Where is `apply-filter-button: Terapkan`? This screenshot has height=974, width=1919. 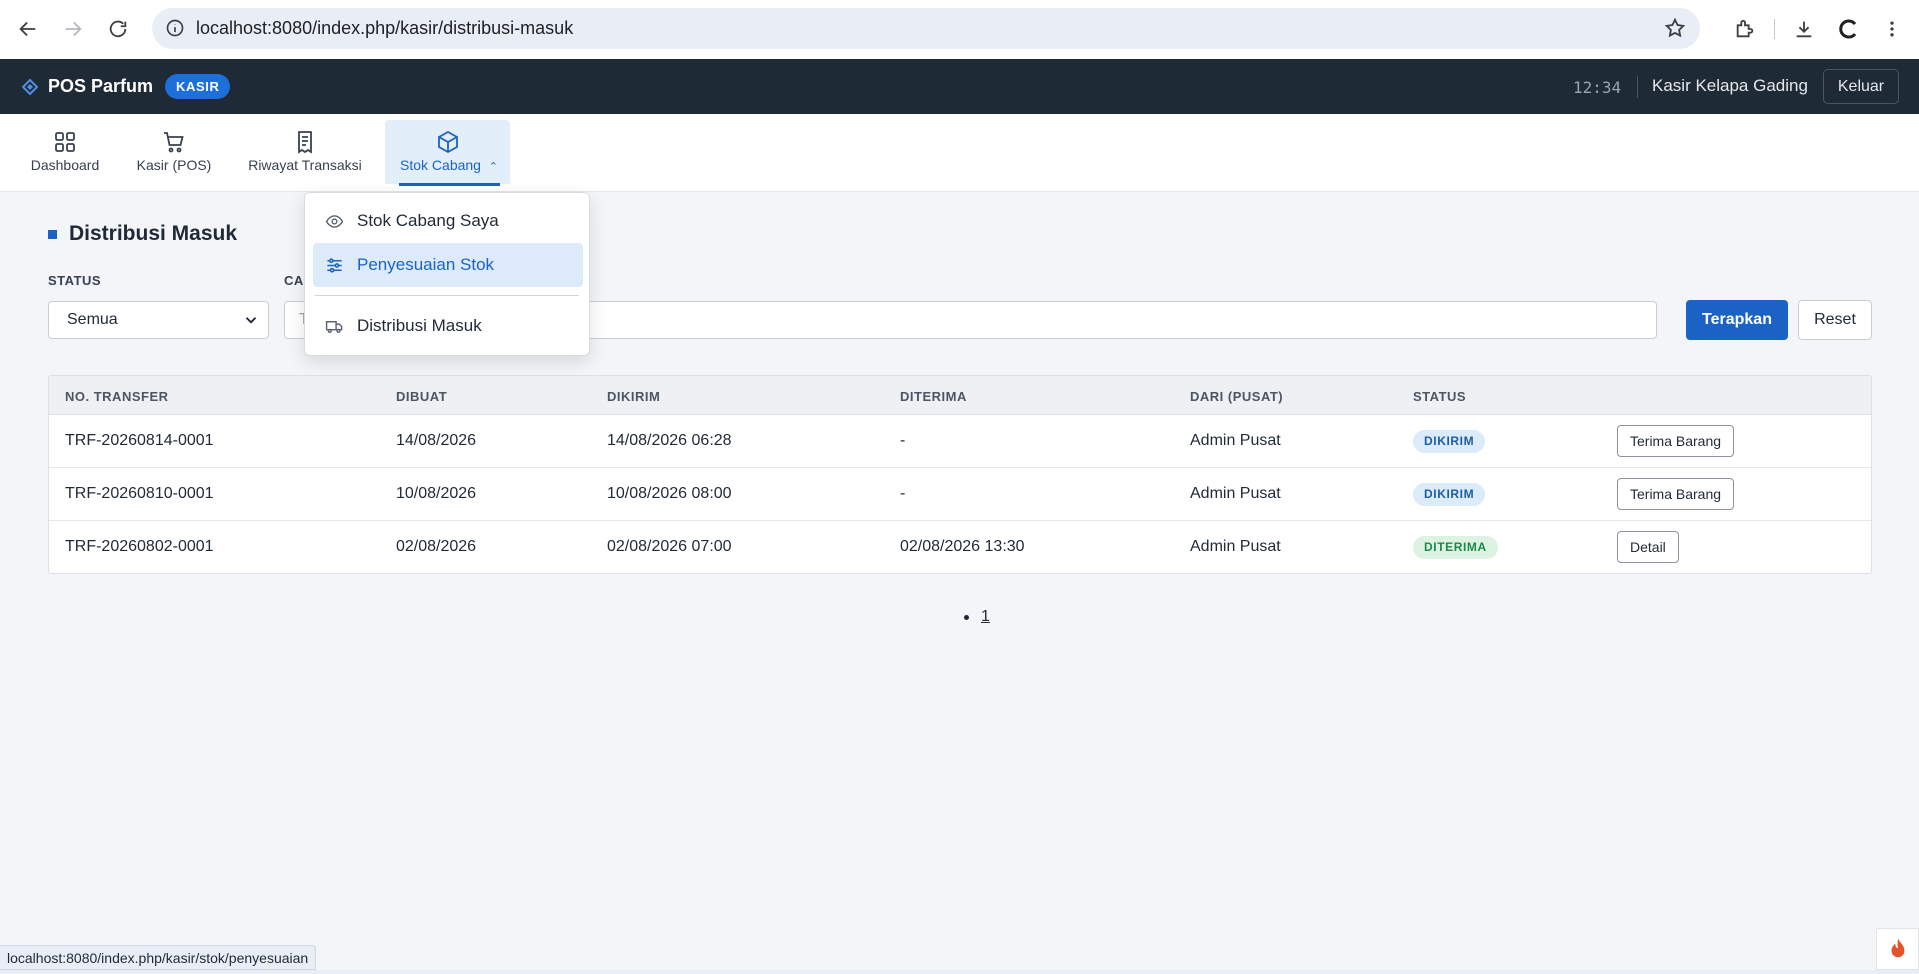 apply-filter-button: Terapkan is located at coordinates (1737, 320).